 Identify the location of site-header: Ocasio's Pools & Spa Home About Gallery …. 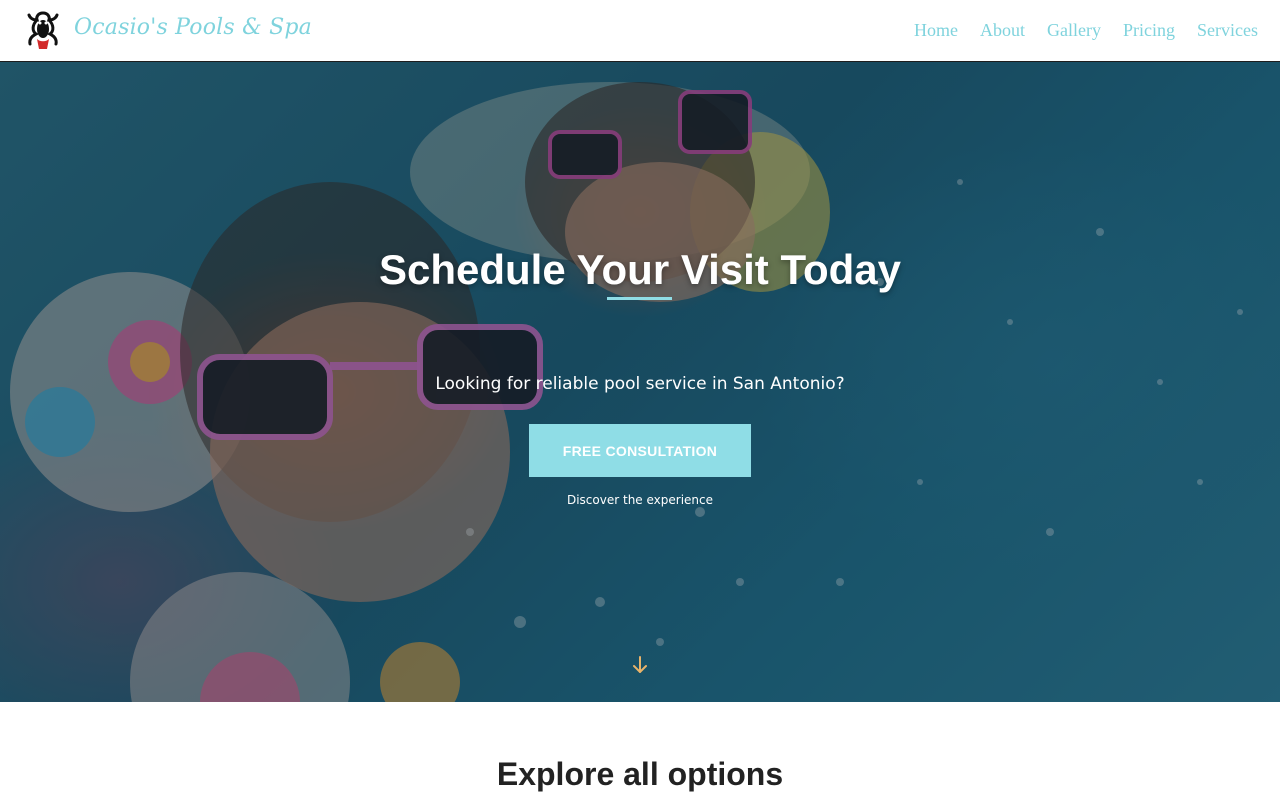
(640, 31).